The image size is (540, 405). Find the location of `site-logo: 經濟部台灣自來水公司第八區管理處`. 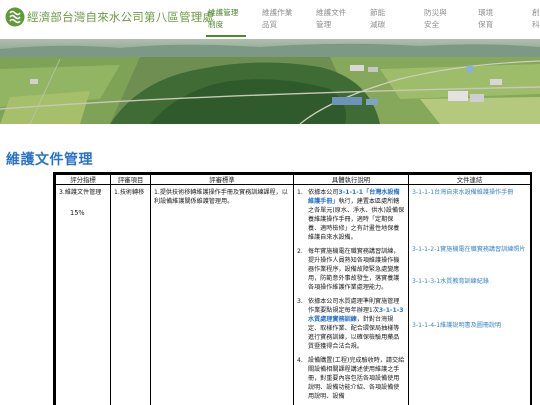

site-logo: 經濟部台灣自來水公司第八區管理處 is located at coordinates (109, 17).